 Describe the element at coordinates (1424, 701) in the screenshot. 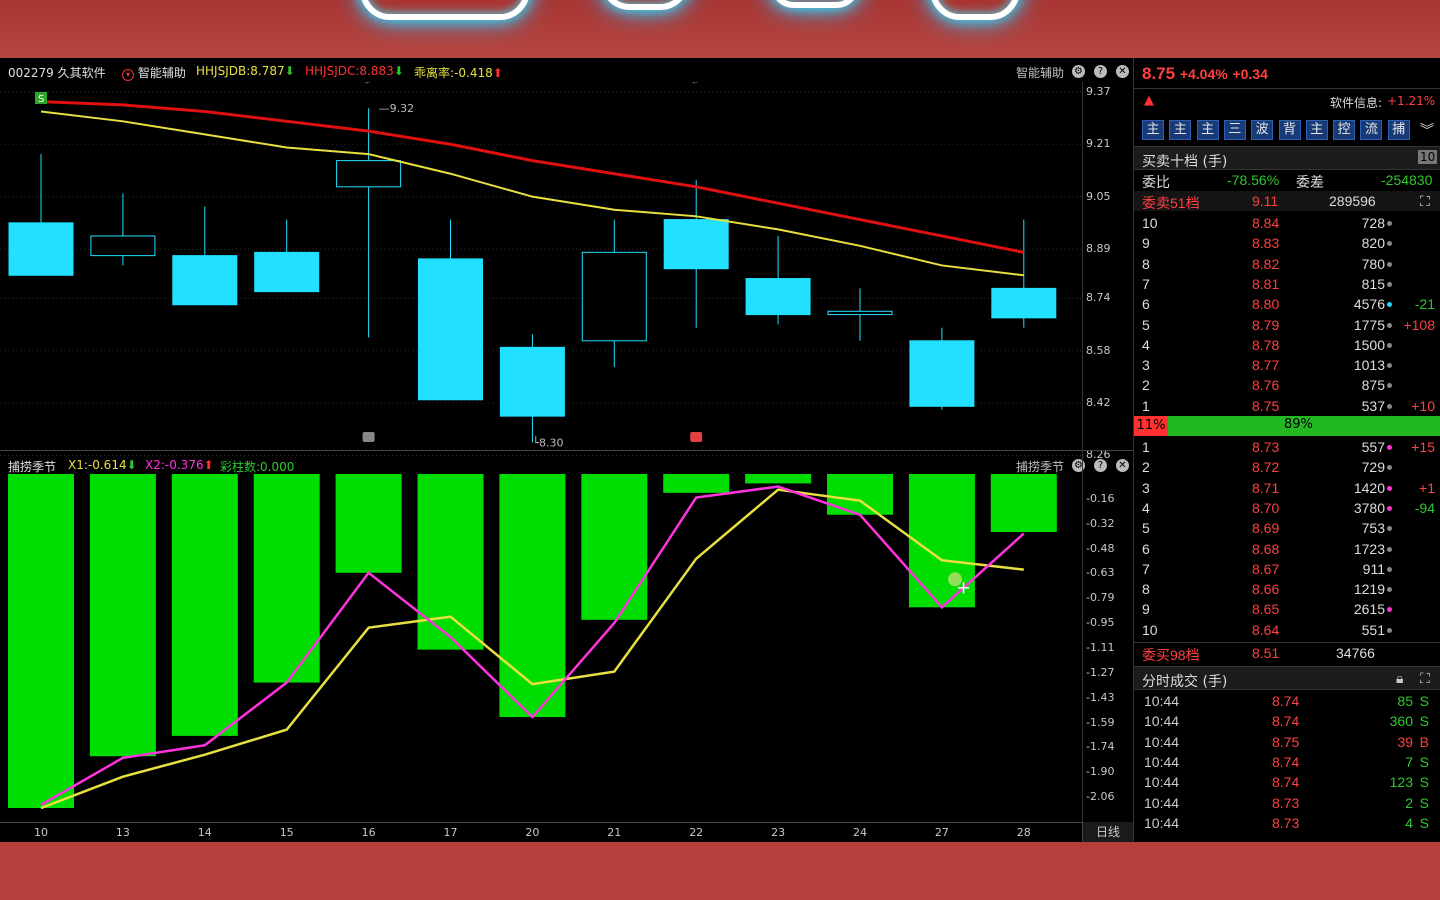

I see `trade-side: S` at that location.